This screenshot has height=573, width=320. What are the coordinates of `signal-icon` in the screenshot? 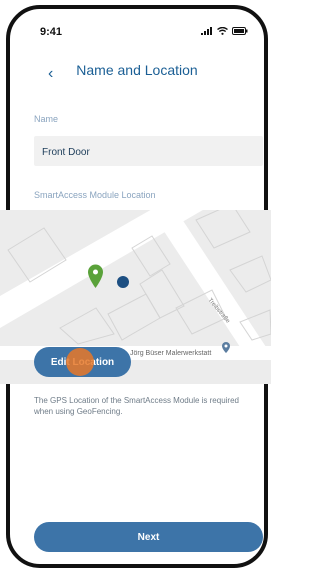 It's located at (206, 31).